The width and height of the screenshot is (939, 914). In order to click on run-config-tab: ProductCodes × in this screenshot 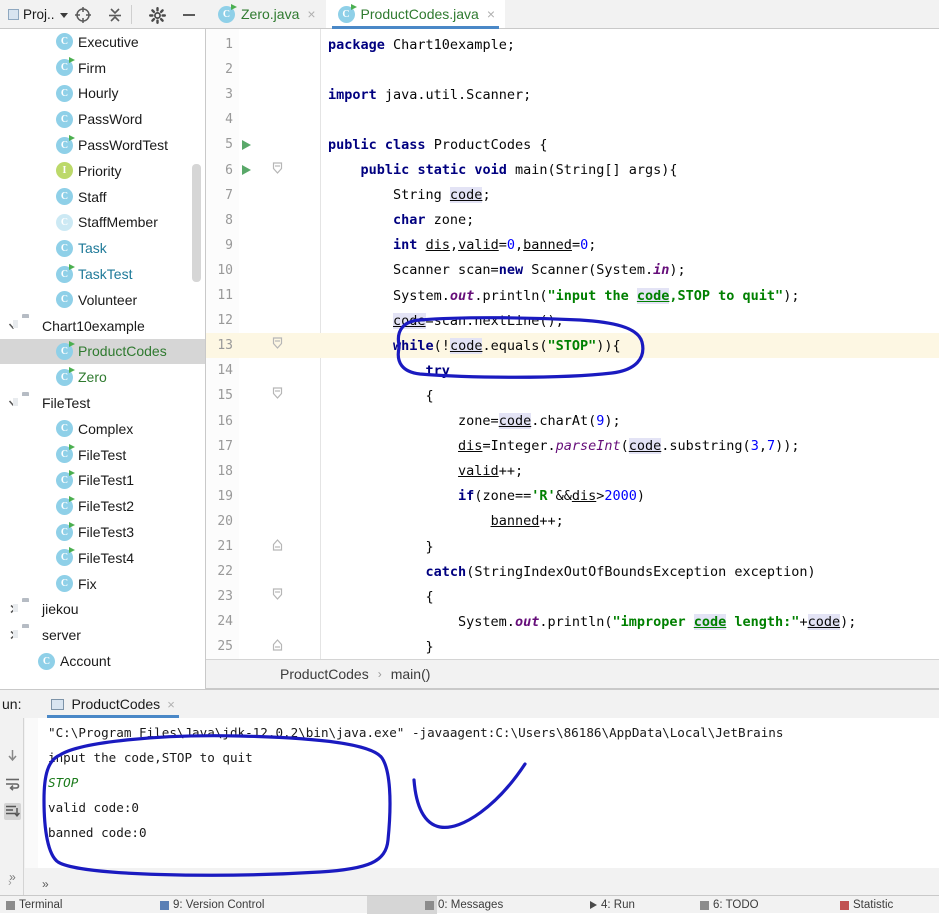, I will do `click(112, 704)`.